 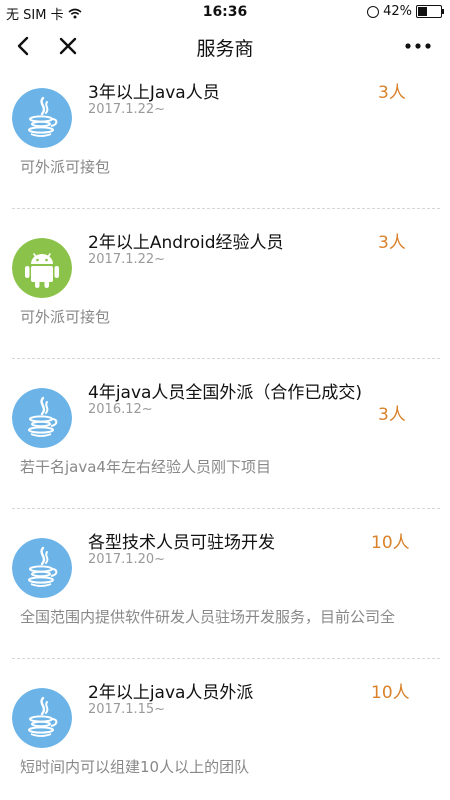 What do you see at coordinates (418, 46) in the screenshot?
I see `more-icon` at bounding box center [418, 46].